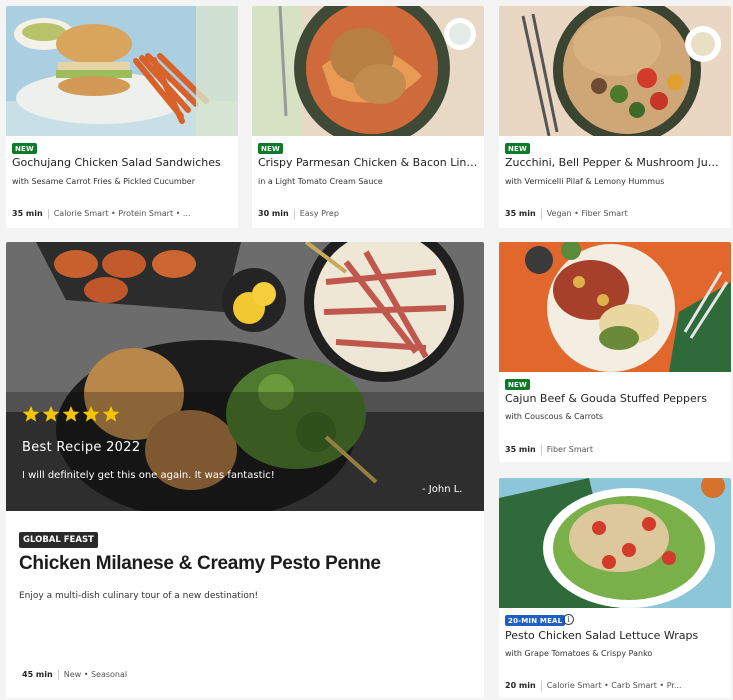 Image resolution: width=733 pixels, height=700 pixels. What do you see at coordinates (579, 653) in the screenshot?
I see `recipe-subtitle: with Grape Tomatoes & Crispy Panko` at bounding box center [579, 653].